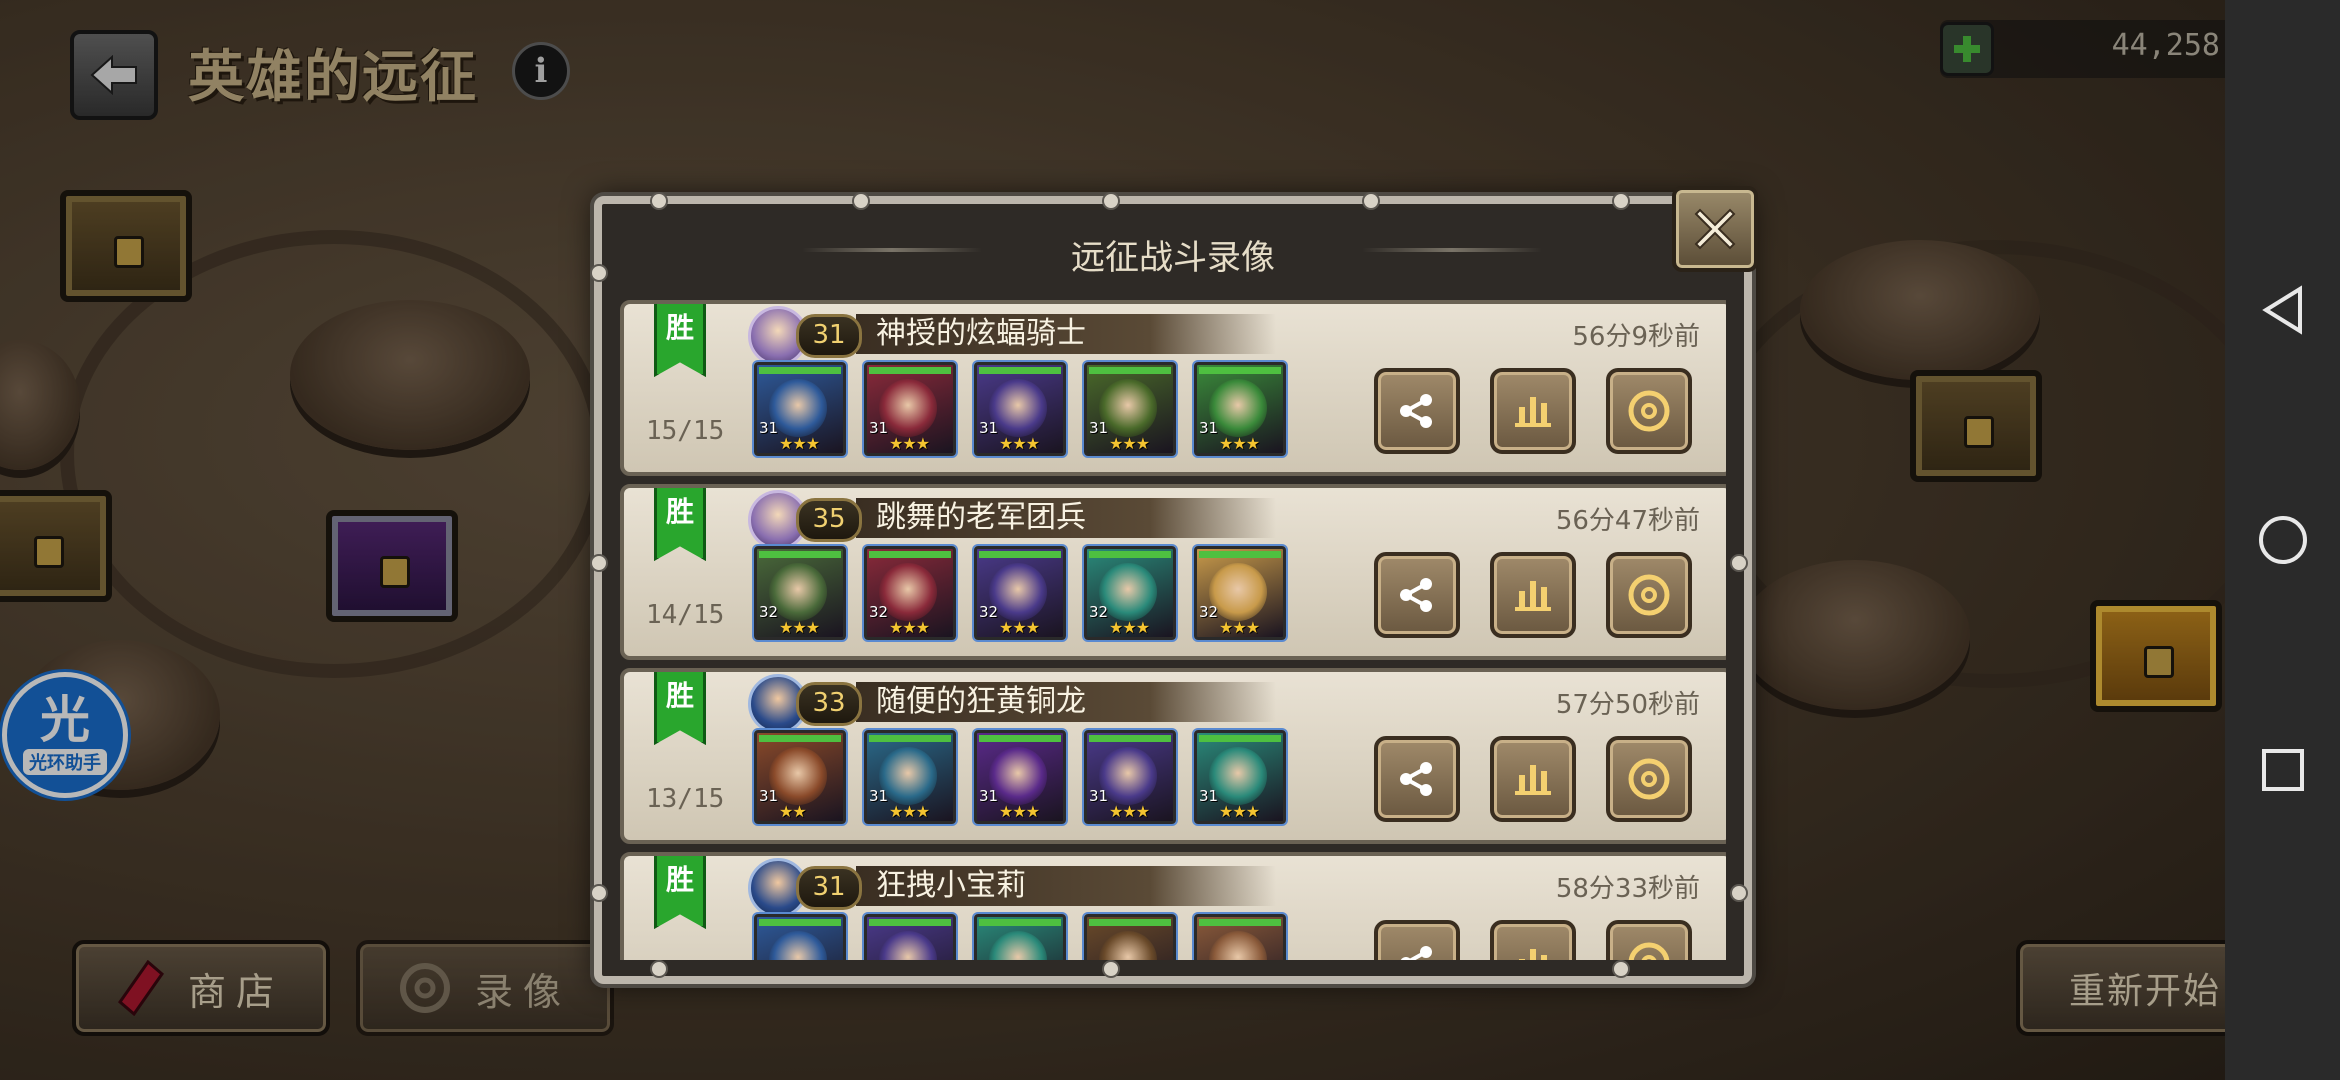 This screenshot has width=2340, height=1080. I want to click on circle-home-icon, so click(2282, 540).